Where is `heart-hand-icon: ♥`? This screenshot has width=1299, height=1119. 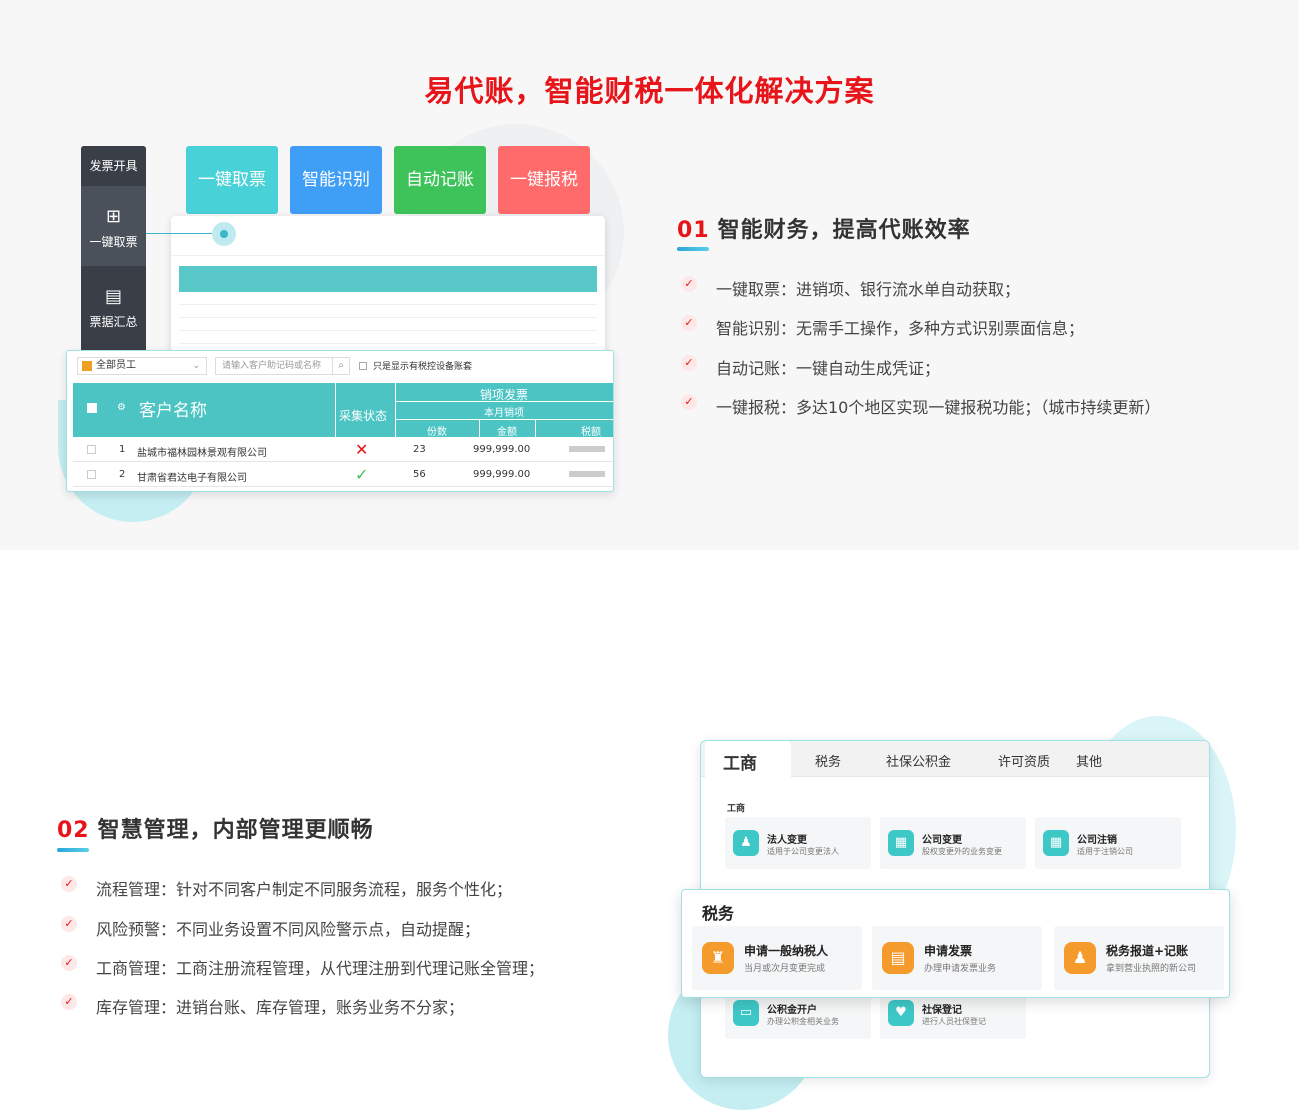
heart-hand-icon: ♥ is located at coordinates (901, 1013).